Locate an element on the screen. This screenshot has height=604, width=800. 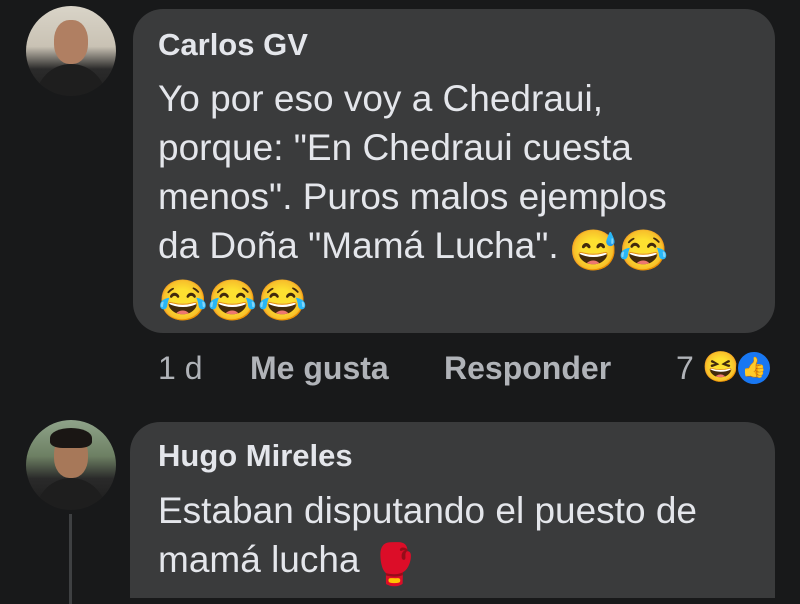
haha-reaction-icon: 😆 is located at coordinates (721, 367).